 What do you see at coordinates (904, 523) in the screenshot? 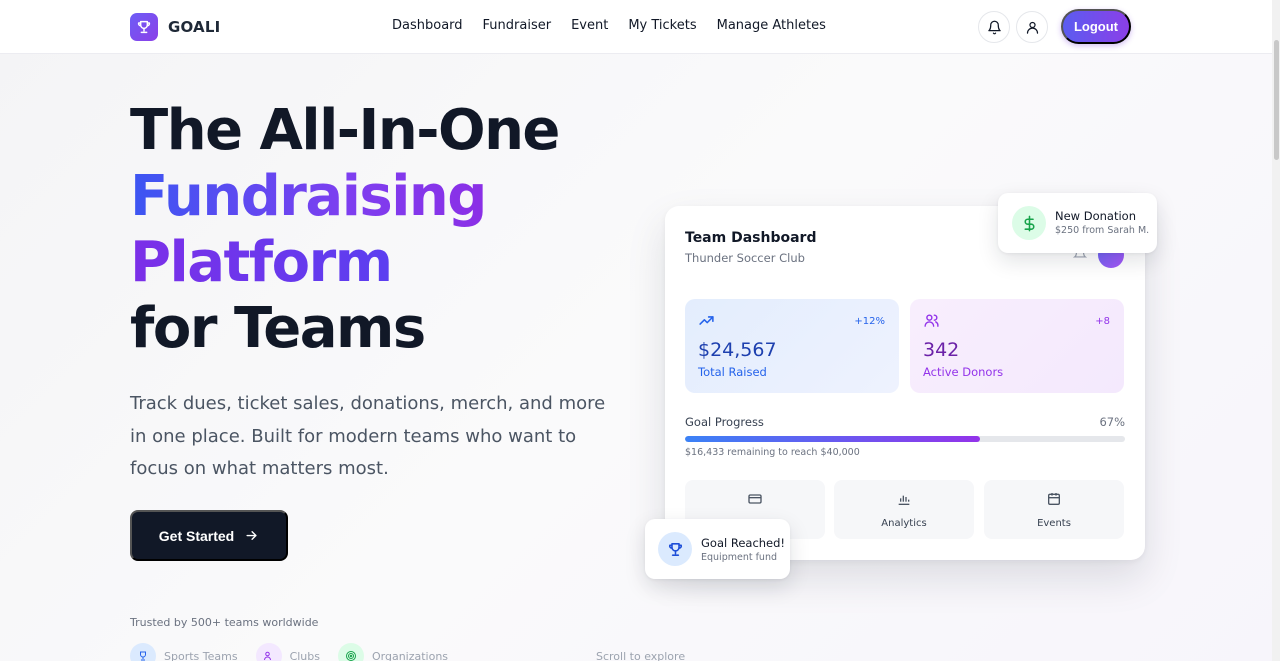
I see `tile-label: Analytics` at bounding box center [904, 523].